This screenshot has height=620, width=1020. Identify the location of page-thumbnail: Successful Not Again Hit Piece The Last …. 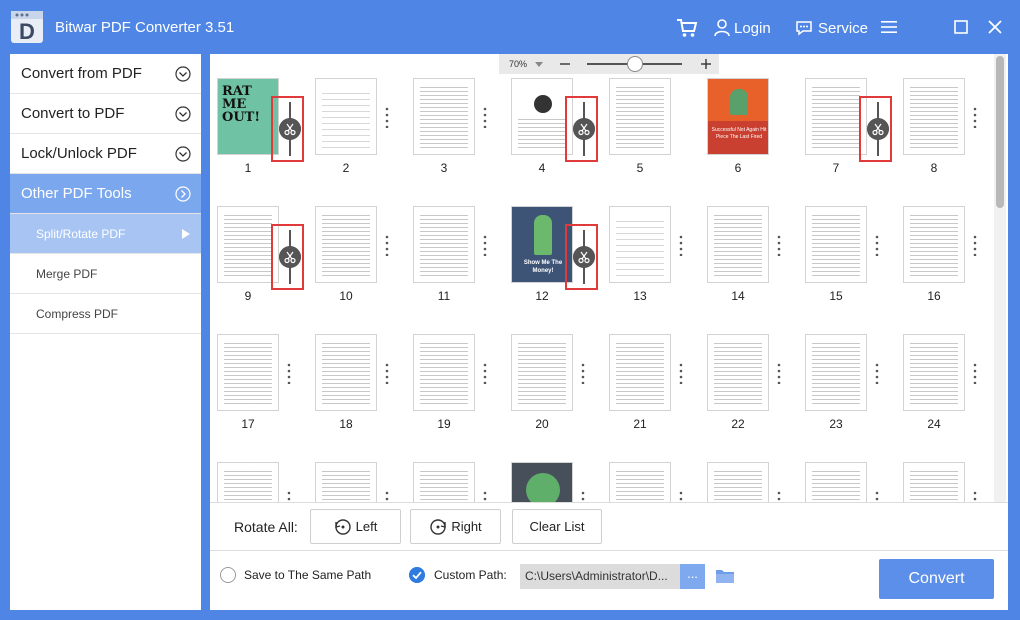
(738, 116).